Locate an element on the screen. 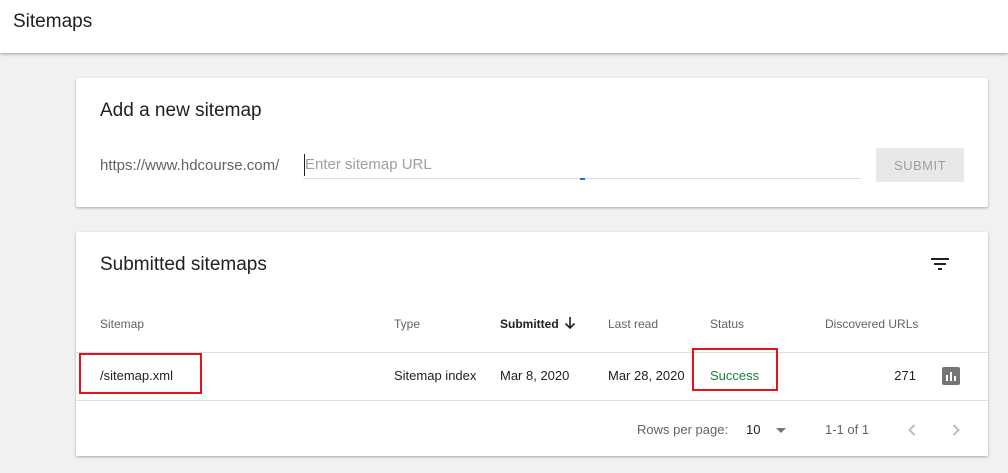 This screenshot has height=473, width=1008. column-header-sitemap: Sitemap is located at coordinates (122, 324).